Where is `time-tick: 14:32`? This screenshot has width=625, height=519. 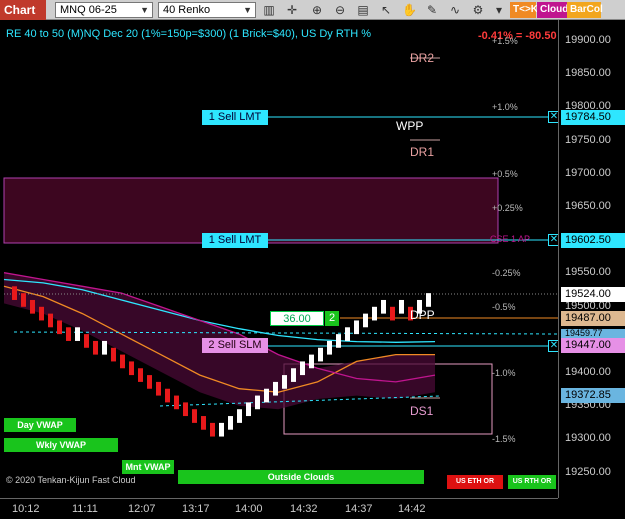 time-tick: 14:32 is located at coordinates (304, 509).